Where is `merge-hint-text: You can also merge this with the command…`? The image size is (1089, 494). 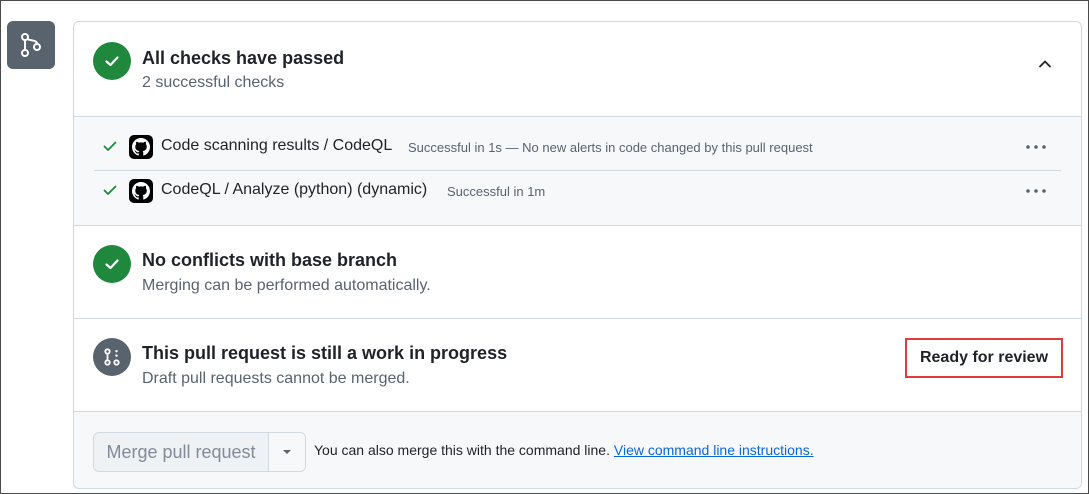 merge-hint-text: You can also merge this with the command… is located at coordinates (462, 450).